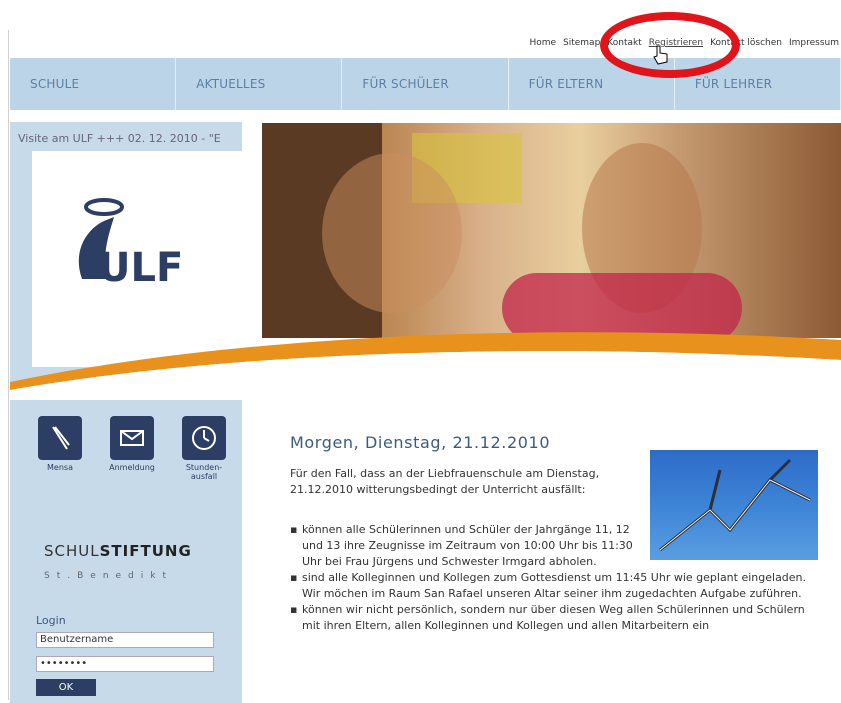 The image size is (841, 703). Describe the element at coordinates (204, 438) in the screenshot. I see `clock-icon` at that location.